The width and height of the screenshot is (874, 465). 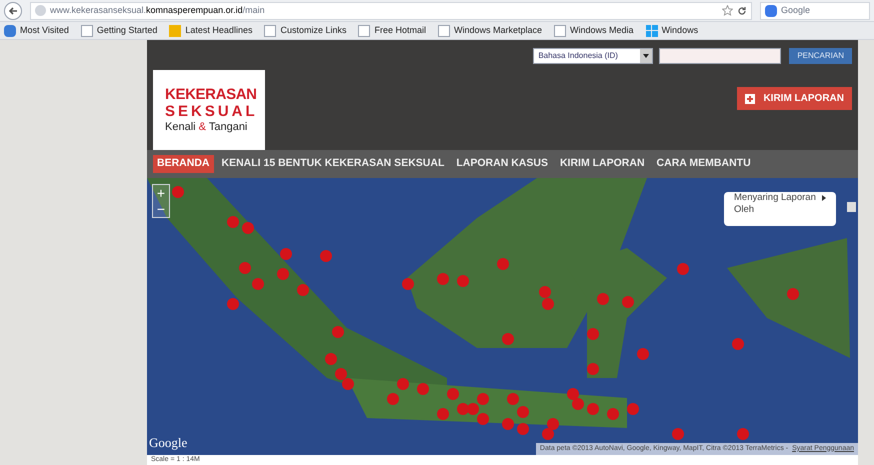 What do you see at coordinates (820, 56) in the screenshot?
I see `search-button: PENCARIAN` at bounding box center [820, 56].